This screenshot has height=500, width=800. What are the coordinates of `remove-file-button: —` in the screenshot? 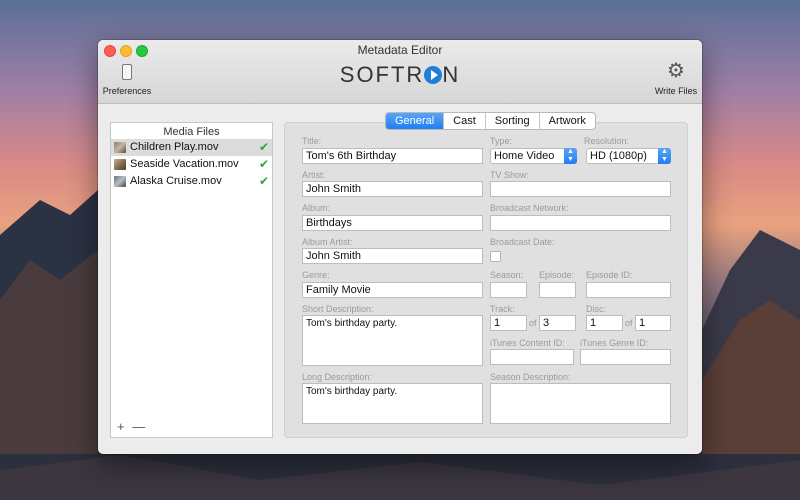 It's located at (138, 426).